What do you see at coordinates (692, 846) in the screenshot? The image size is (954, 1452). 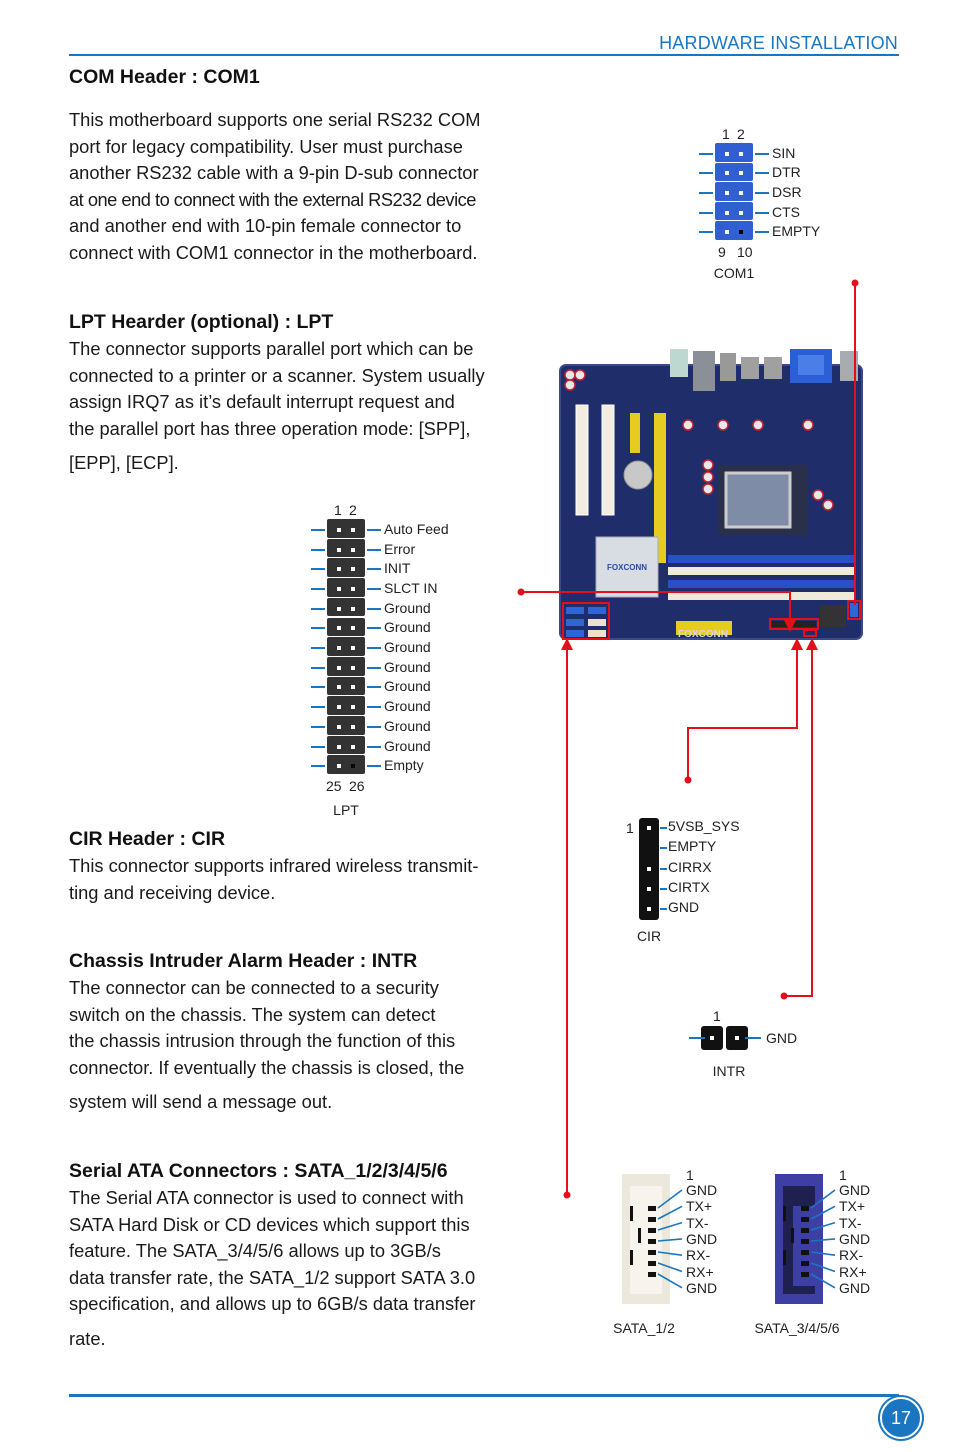 I see `pin-label: EMPTY` at bounding box center [692, 846].